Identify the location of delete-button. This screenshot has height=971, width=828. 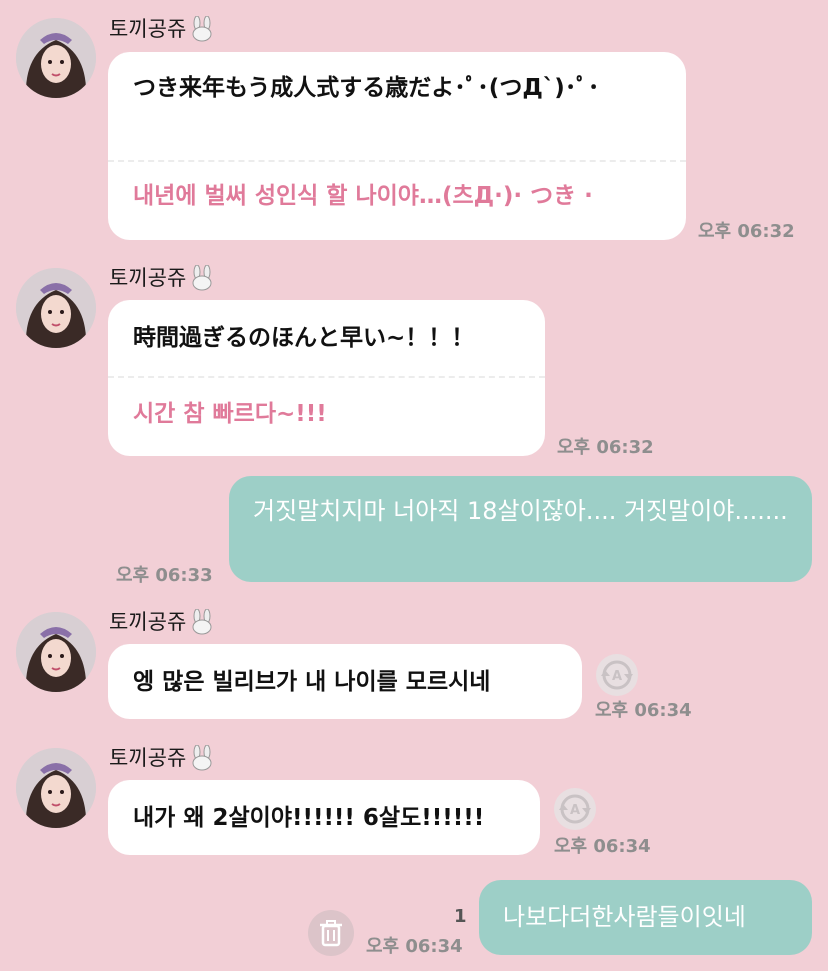
(331, 933).